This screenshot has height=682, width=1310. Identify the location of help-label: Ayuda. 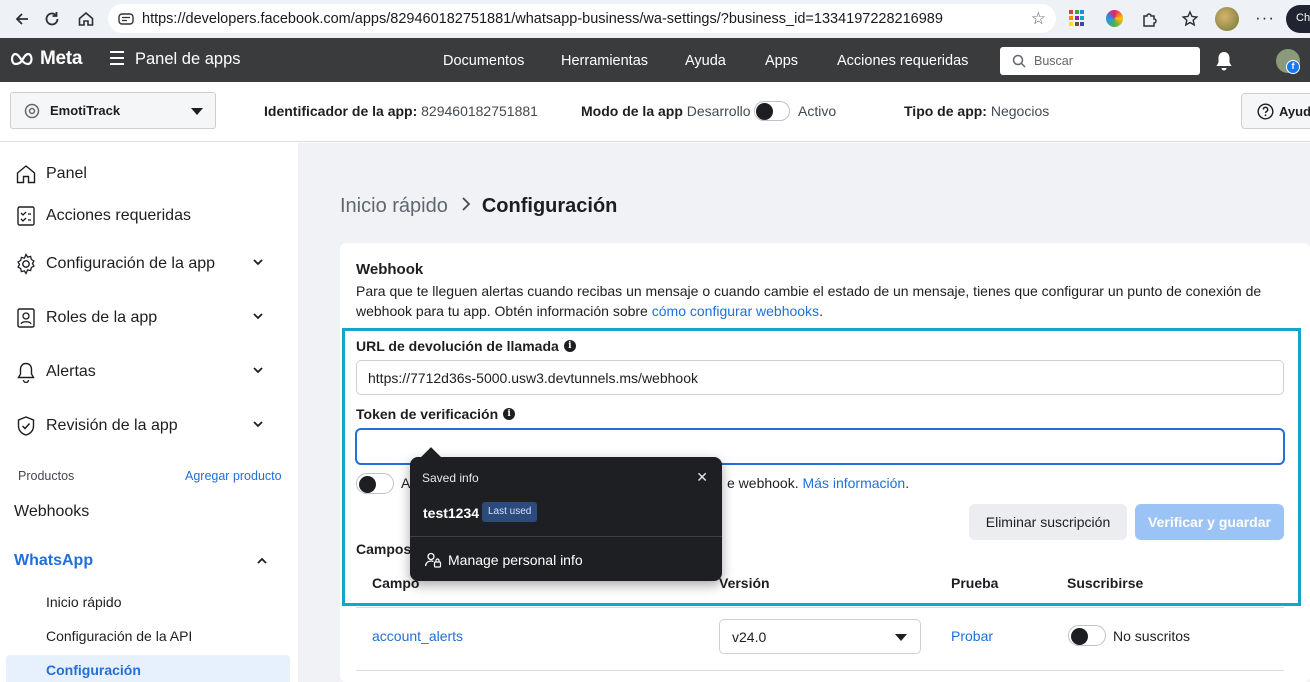
(1294, 111).